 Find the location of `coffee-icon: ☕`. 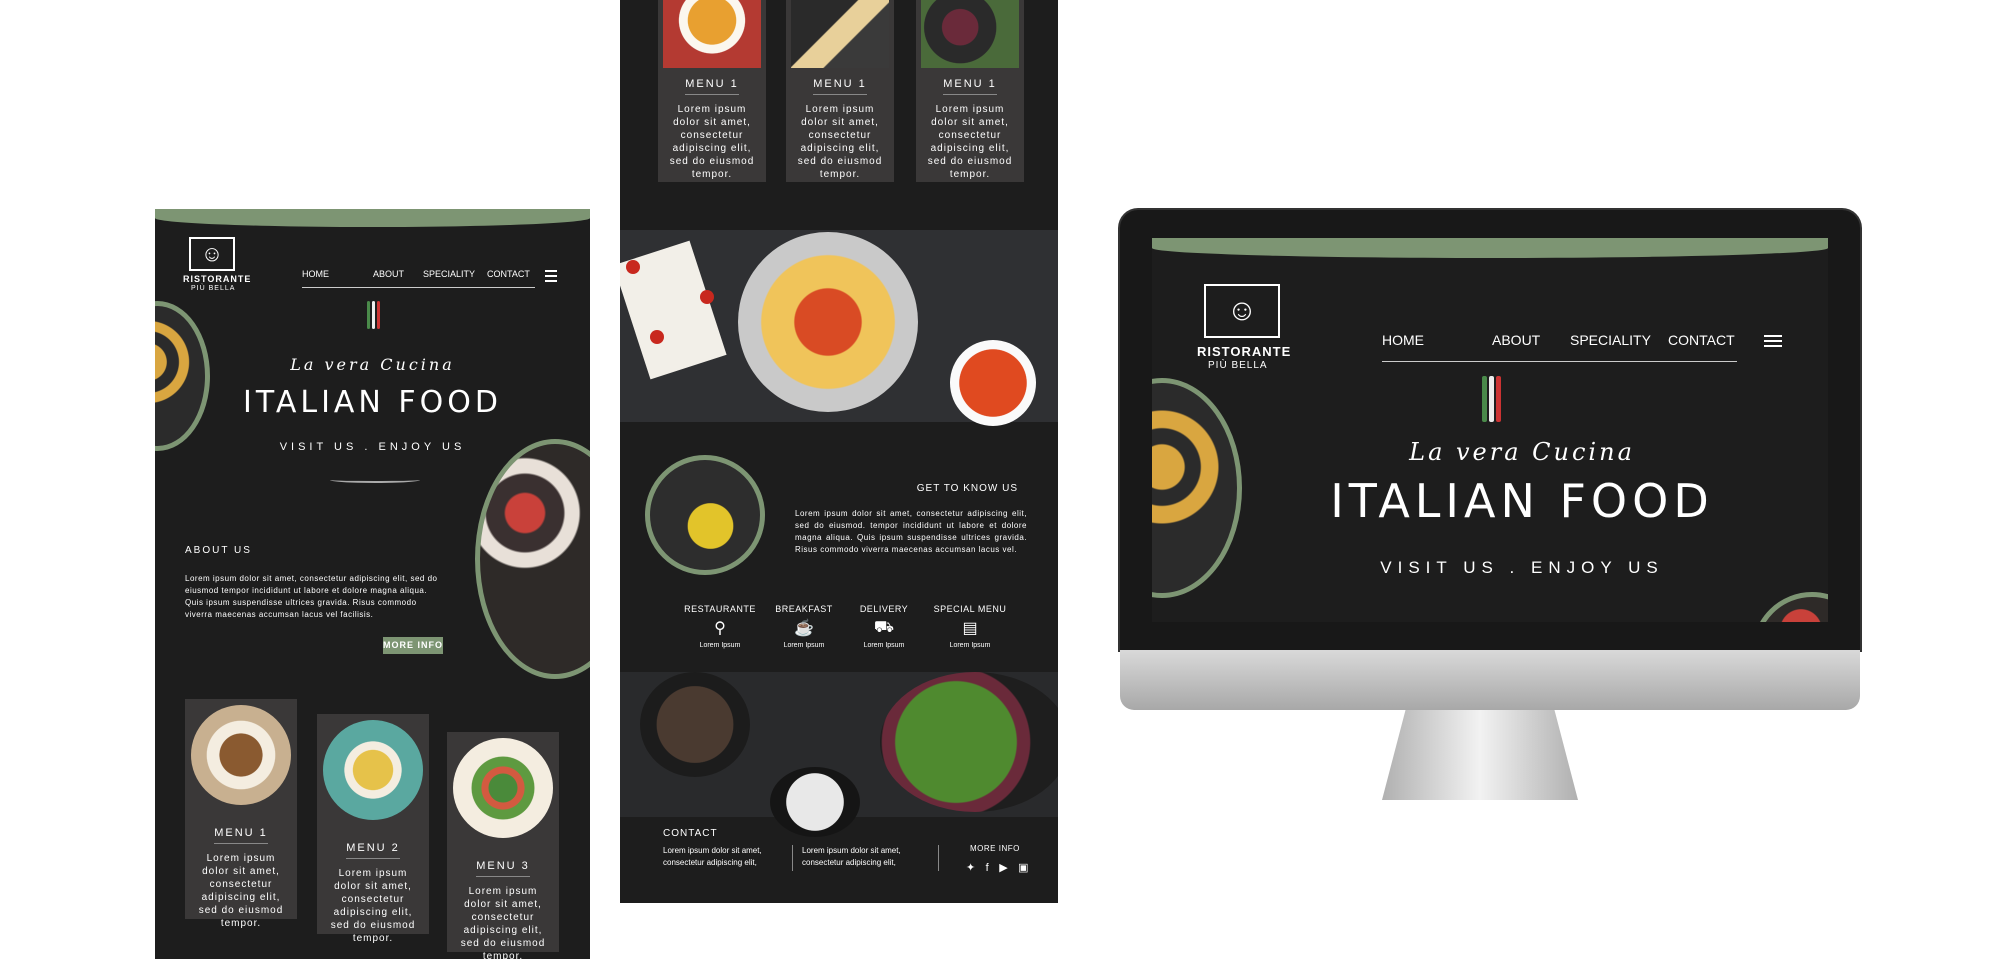

coffee-icon: ☕ is located at coordinates (804, 628).